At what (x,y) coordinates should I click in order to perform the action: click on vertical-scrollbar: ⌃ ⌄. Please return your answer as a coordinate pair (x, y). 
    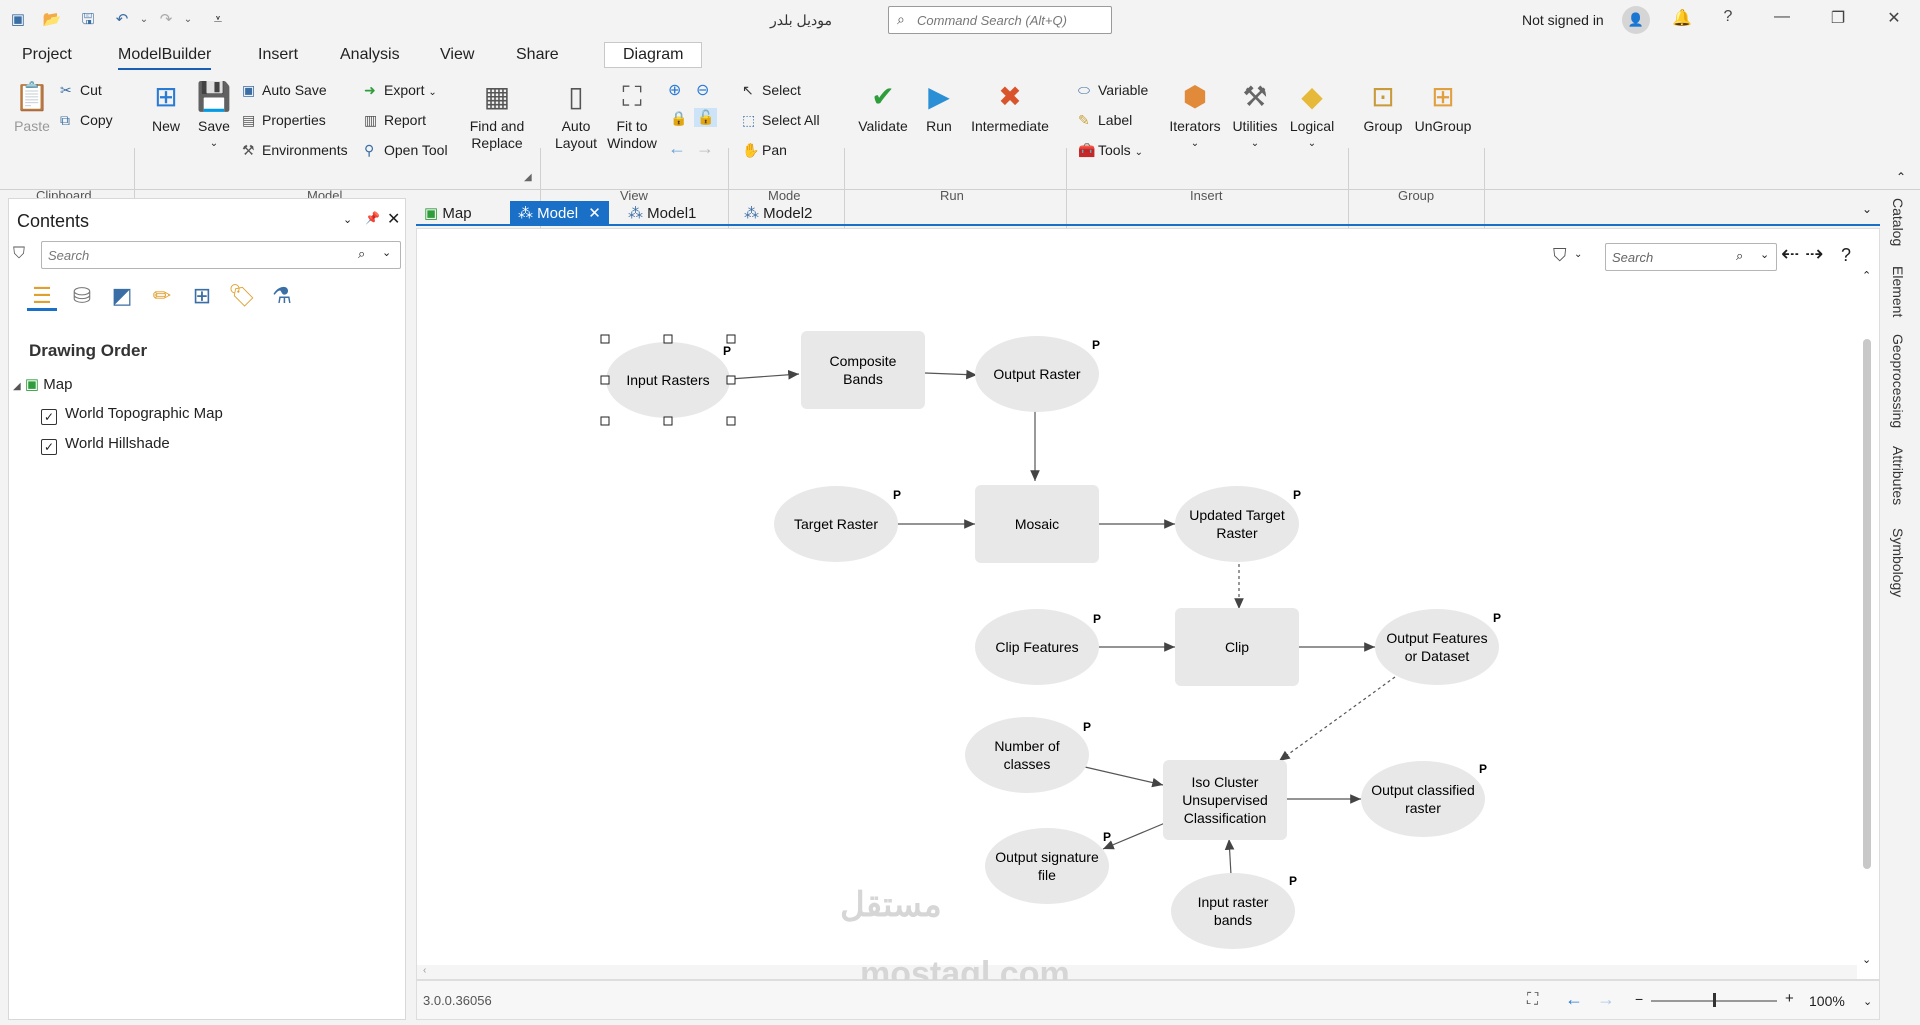
    Looking at the image, I should click on (1867, 619).